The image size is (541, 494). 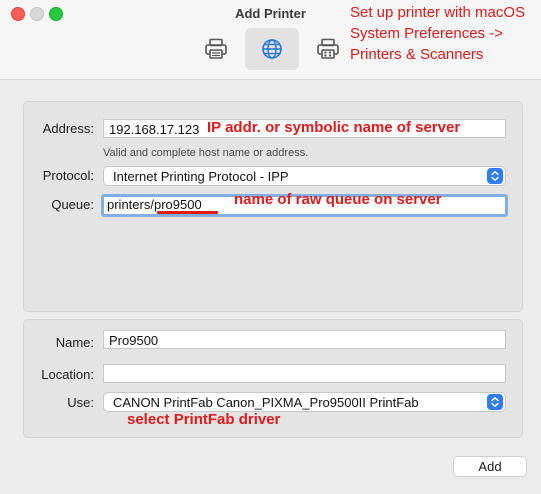 What do you see at coordinates (187, 212) in the screenshot?
I see `queue-underline-mark` at bounding box center [187, 212].